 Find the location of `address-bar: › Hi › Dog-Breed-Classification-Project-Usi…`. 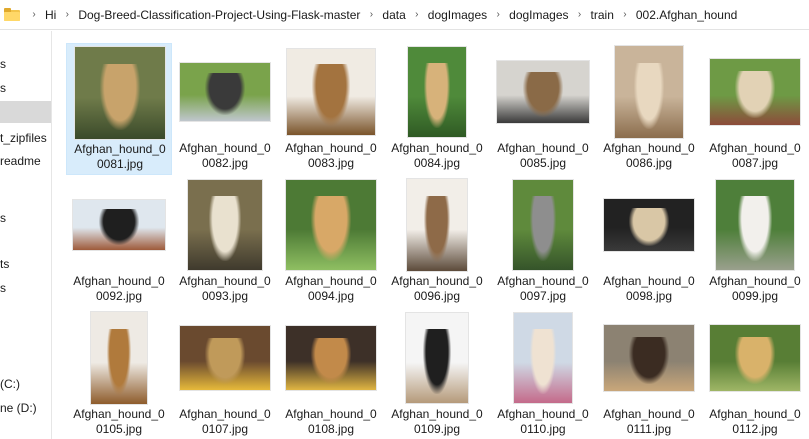

address-bar: › Hi › Dog-Breed-Classification-Project-Usi… is located at coordinates (404, 15).